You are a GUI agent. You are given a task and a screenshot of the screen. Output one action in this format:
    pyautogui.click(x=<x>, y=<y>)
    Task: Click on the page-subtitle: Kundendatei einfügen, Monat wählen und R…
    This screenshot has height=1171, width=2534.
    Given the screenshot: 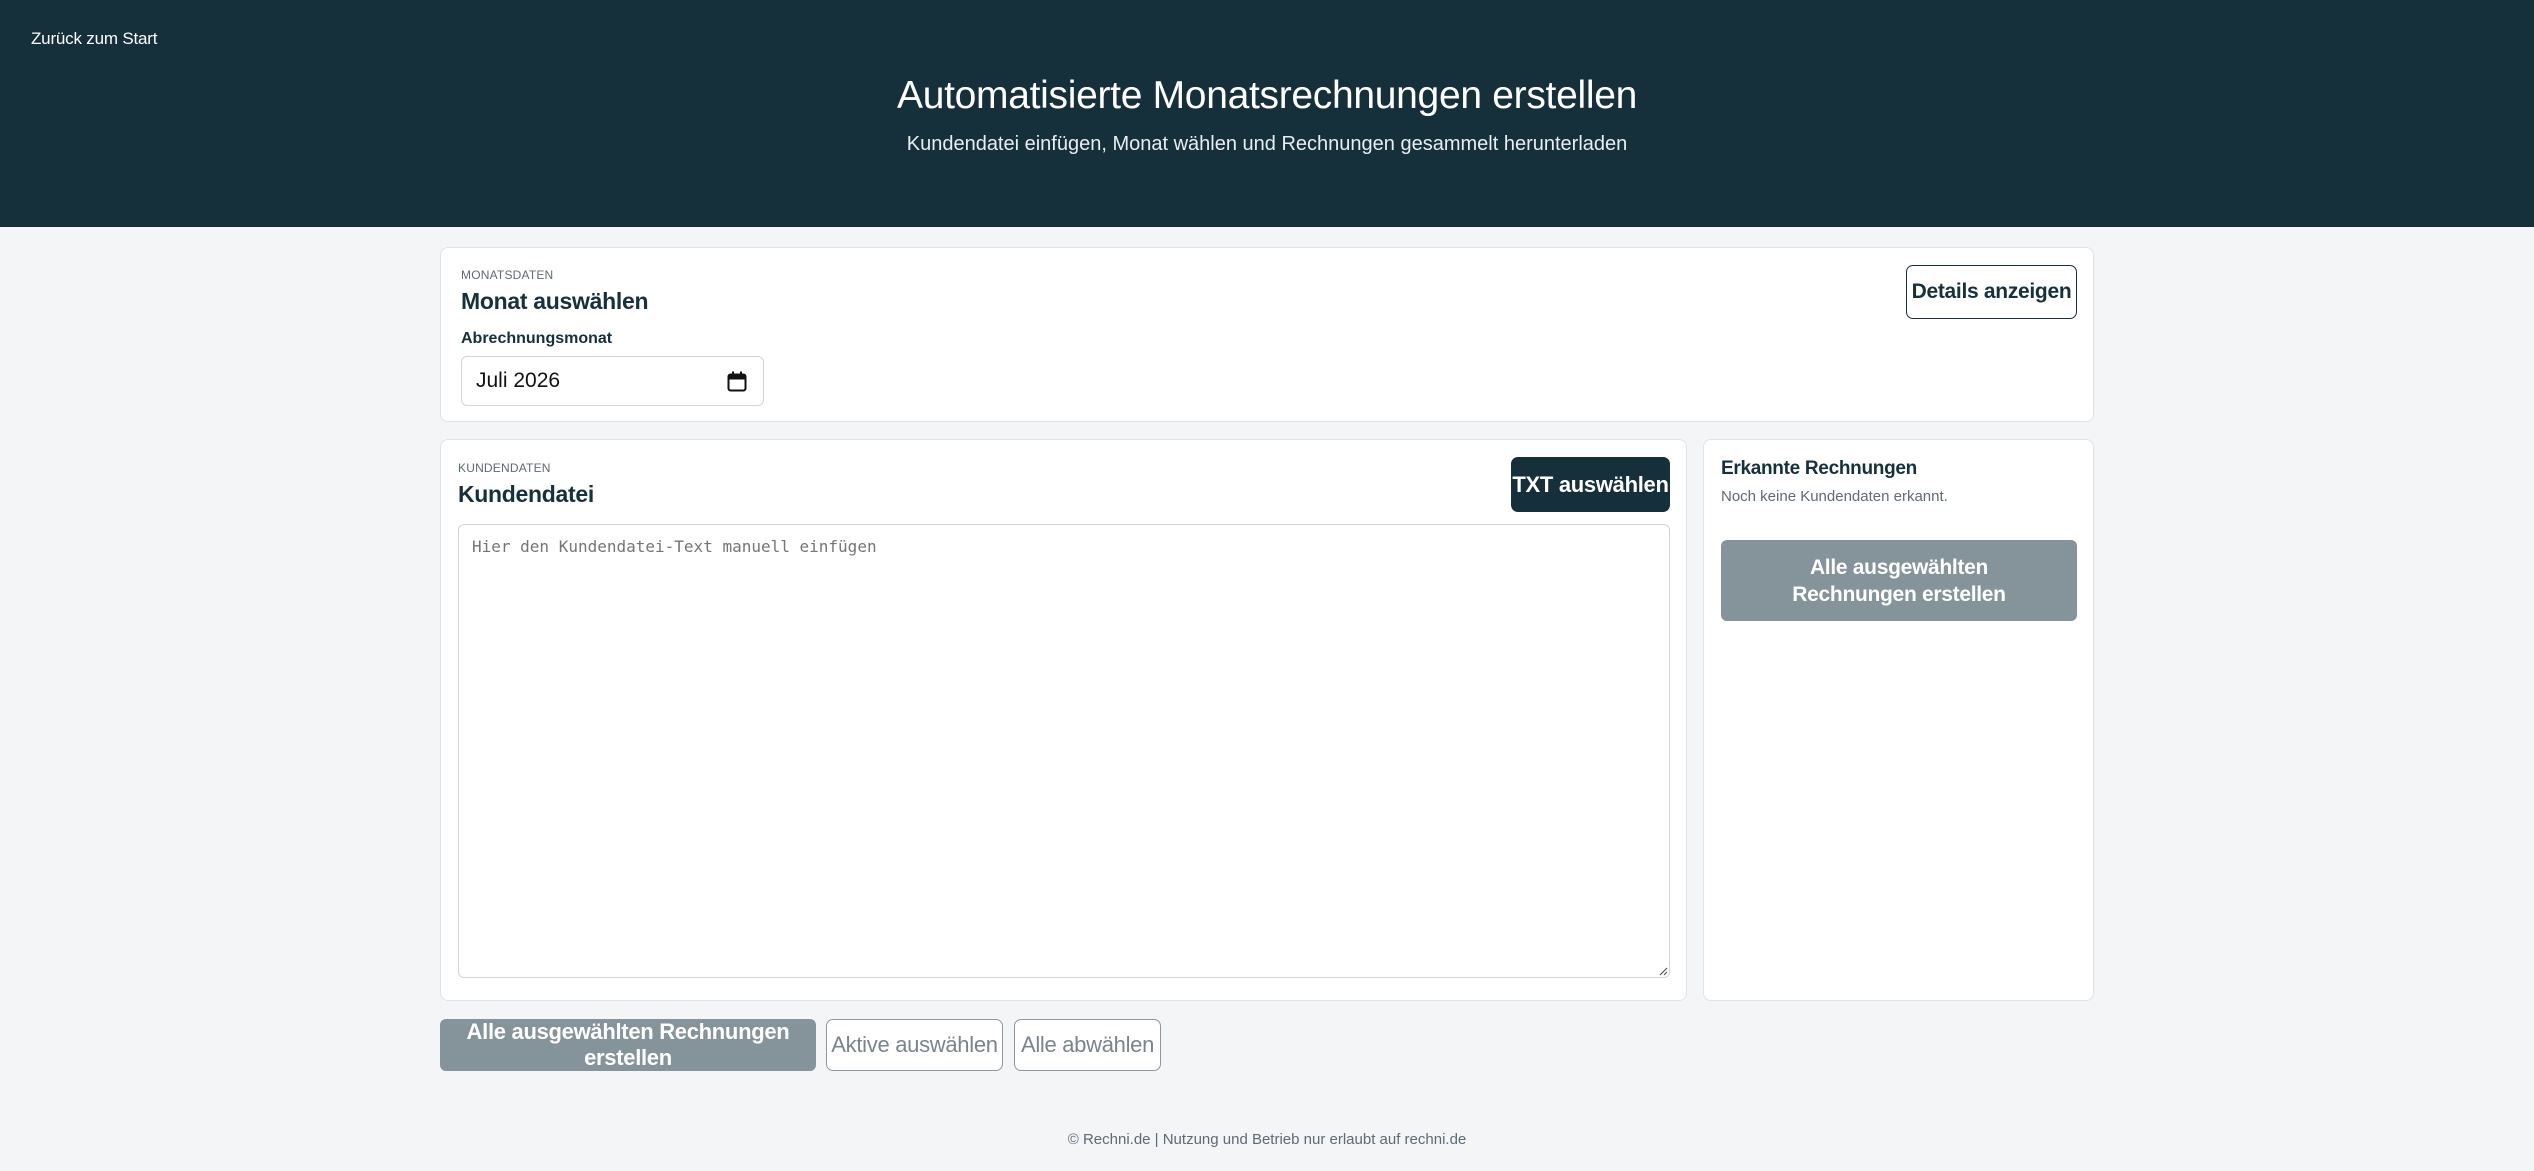 What is the action you would take?
    pyautogui.click(x=1267, y=144)
    